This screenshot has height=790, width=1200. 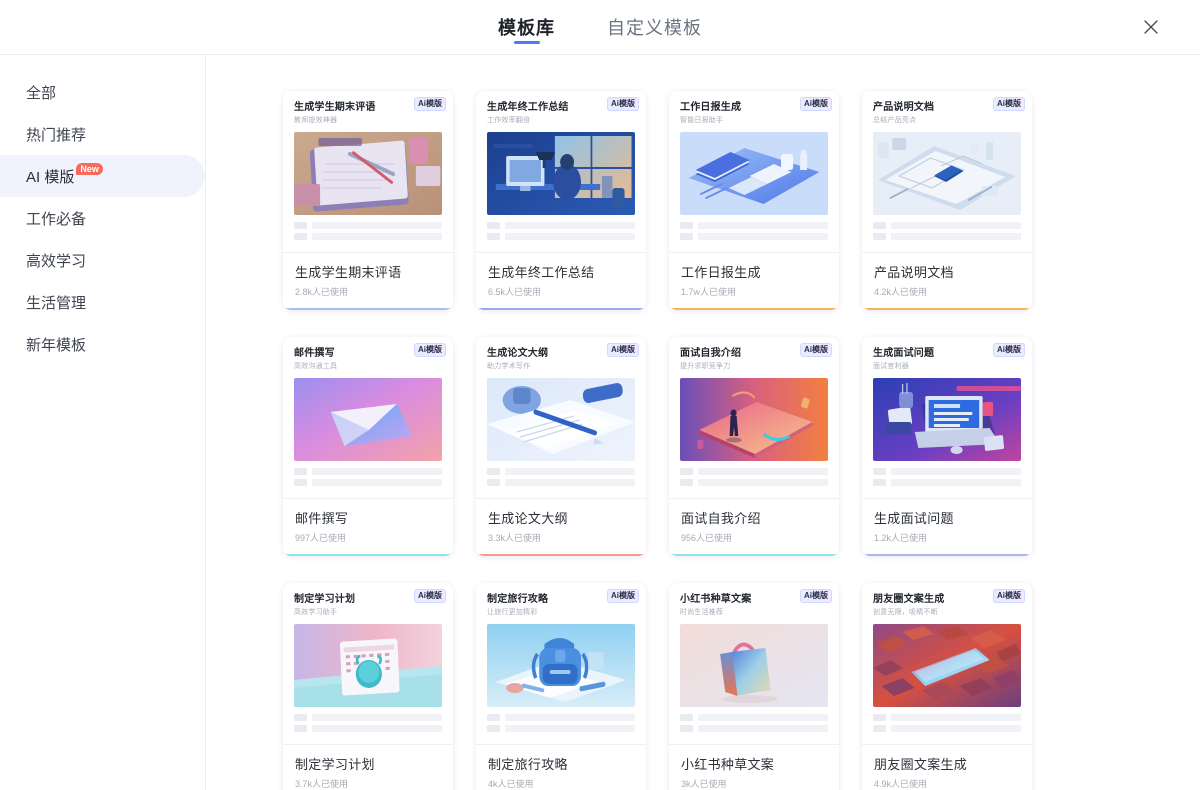 I want to click on tab-bar: 模板库 自定义模板, so click(x=600, y=27).